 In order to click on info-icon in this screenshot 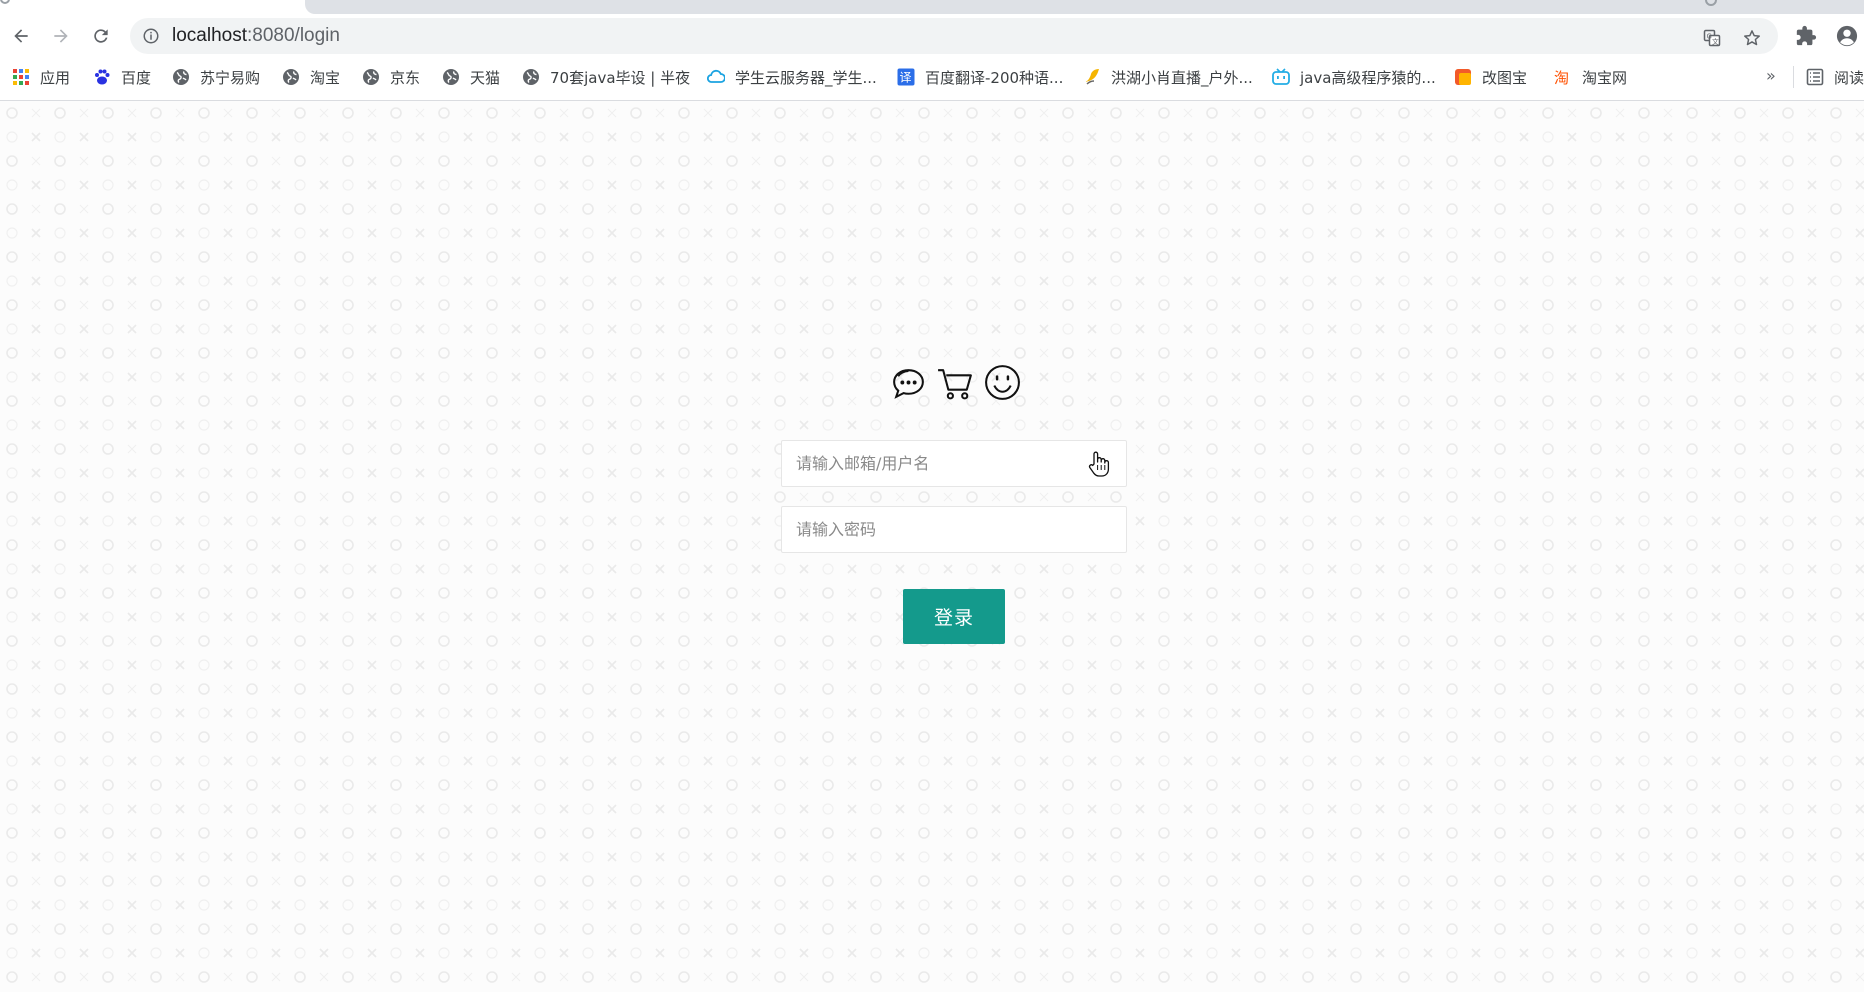, I will do `click(151, 36)`.